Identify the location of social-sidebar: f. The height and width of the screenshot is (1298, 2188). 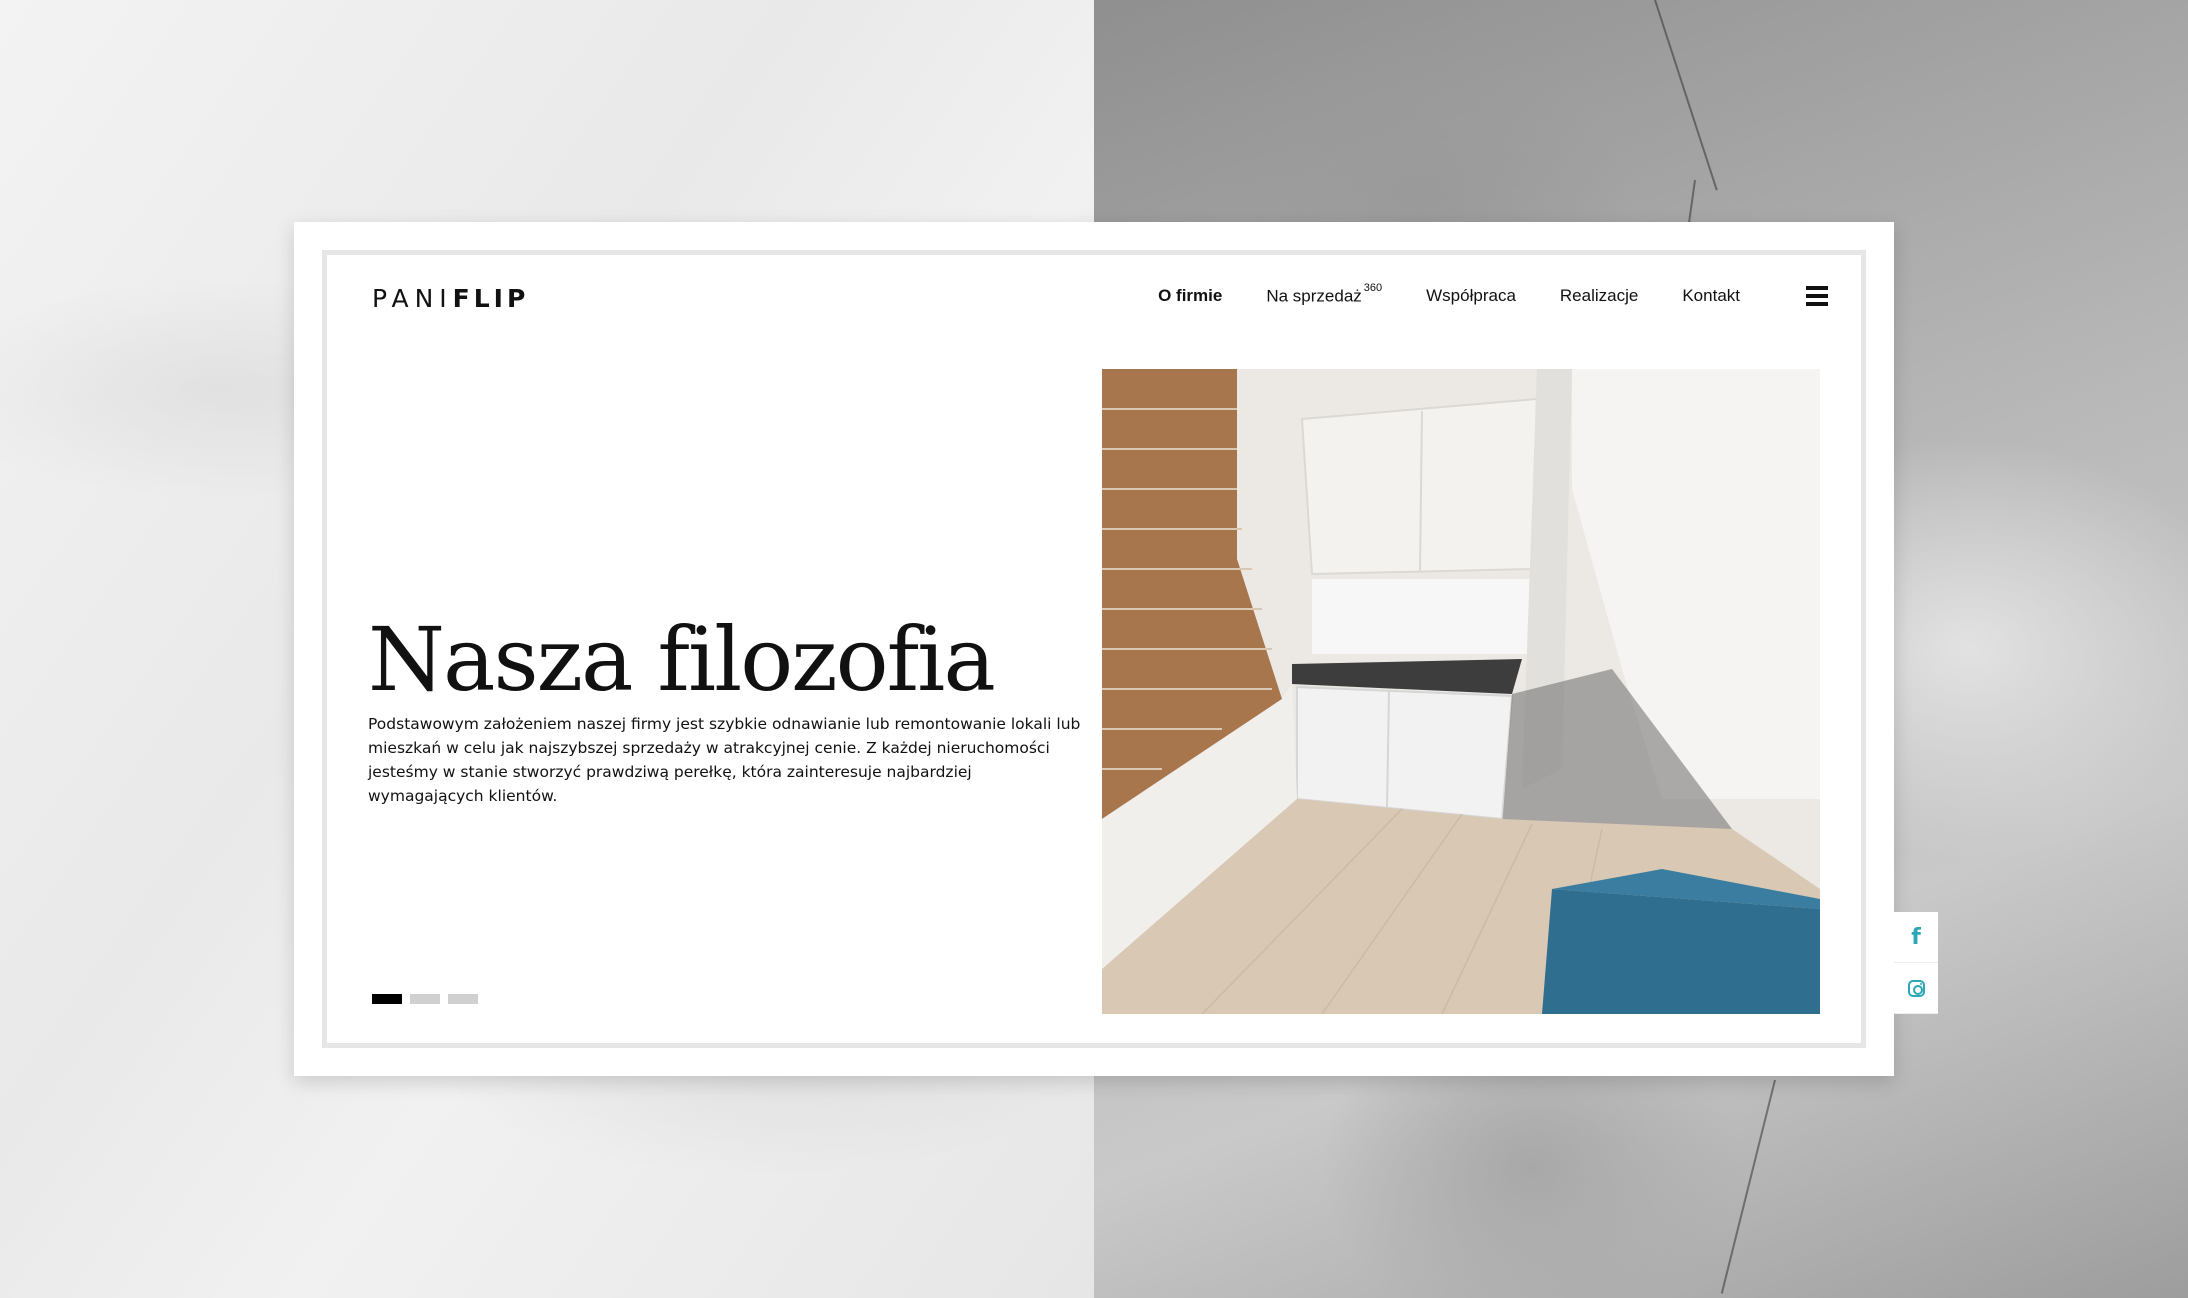
(1916, 963).